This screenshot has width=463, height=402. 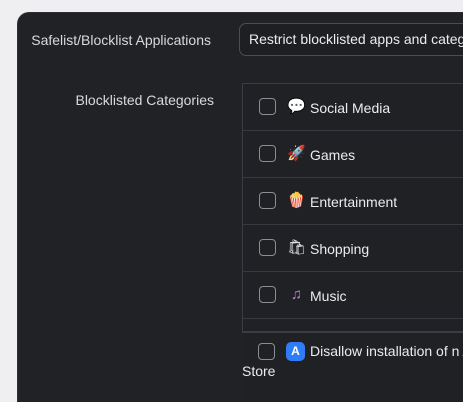 What do you see at coordinates (333, 155) in the screenshot?
I see `category-label: Games` at bounding box center [333, 155].